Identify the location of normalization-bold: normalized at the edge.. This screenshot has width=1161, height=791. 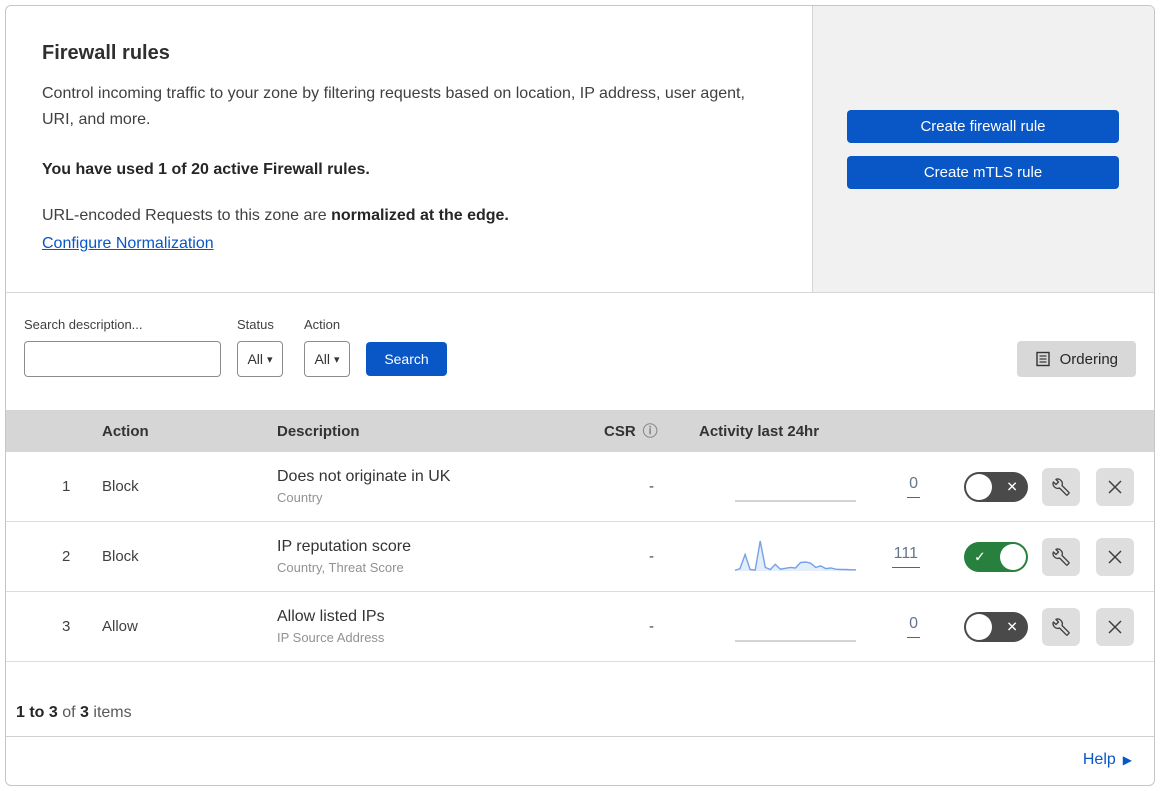
(420, 215).